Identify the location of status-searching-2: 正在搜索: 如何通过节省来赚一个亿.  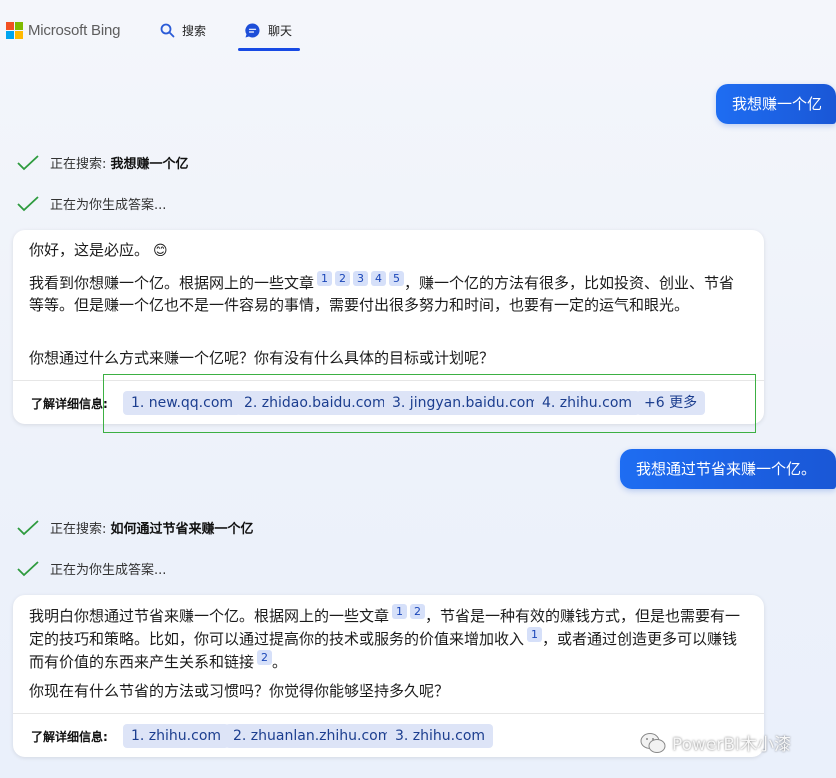
(135, 527).